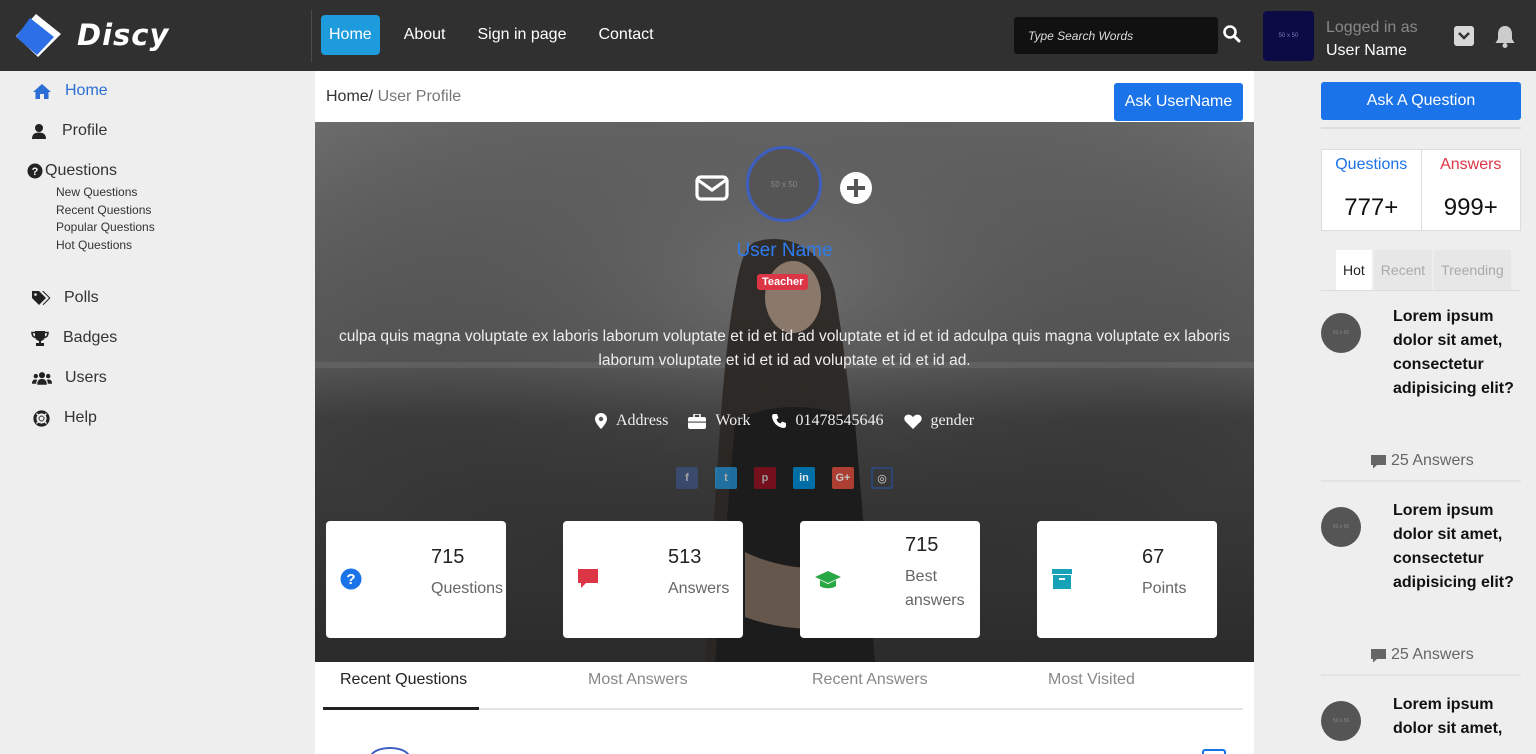  I want to click on breadcrumb-home: Home/, so click(349, 96).